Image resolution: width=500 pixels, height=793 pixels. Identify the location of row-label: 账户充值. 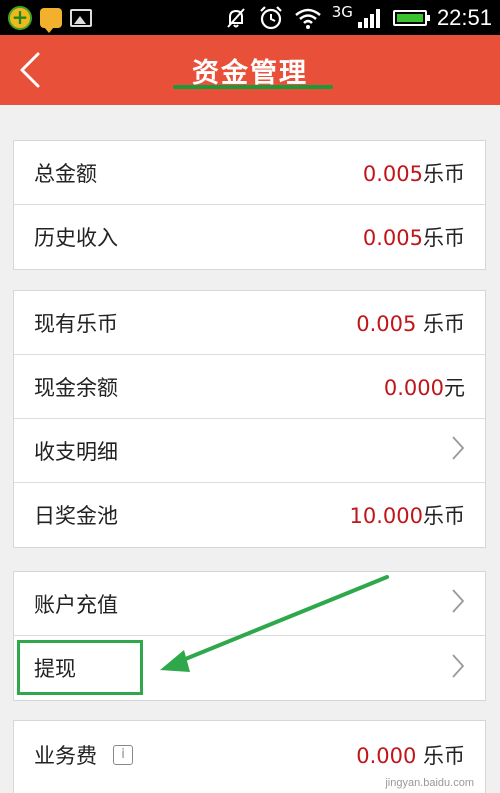
(76, 604).